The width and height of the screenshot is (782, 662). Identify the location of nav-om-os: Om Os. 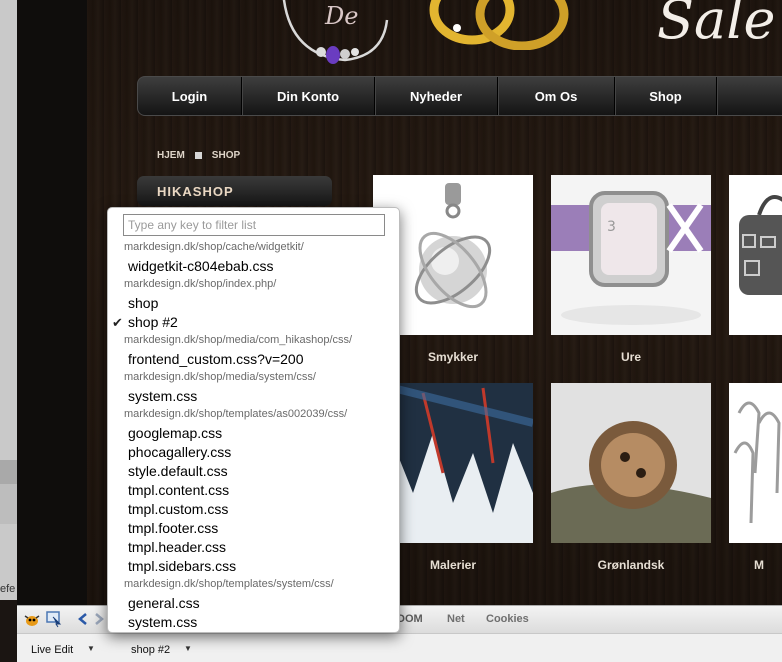
(556, 96).